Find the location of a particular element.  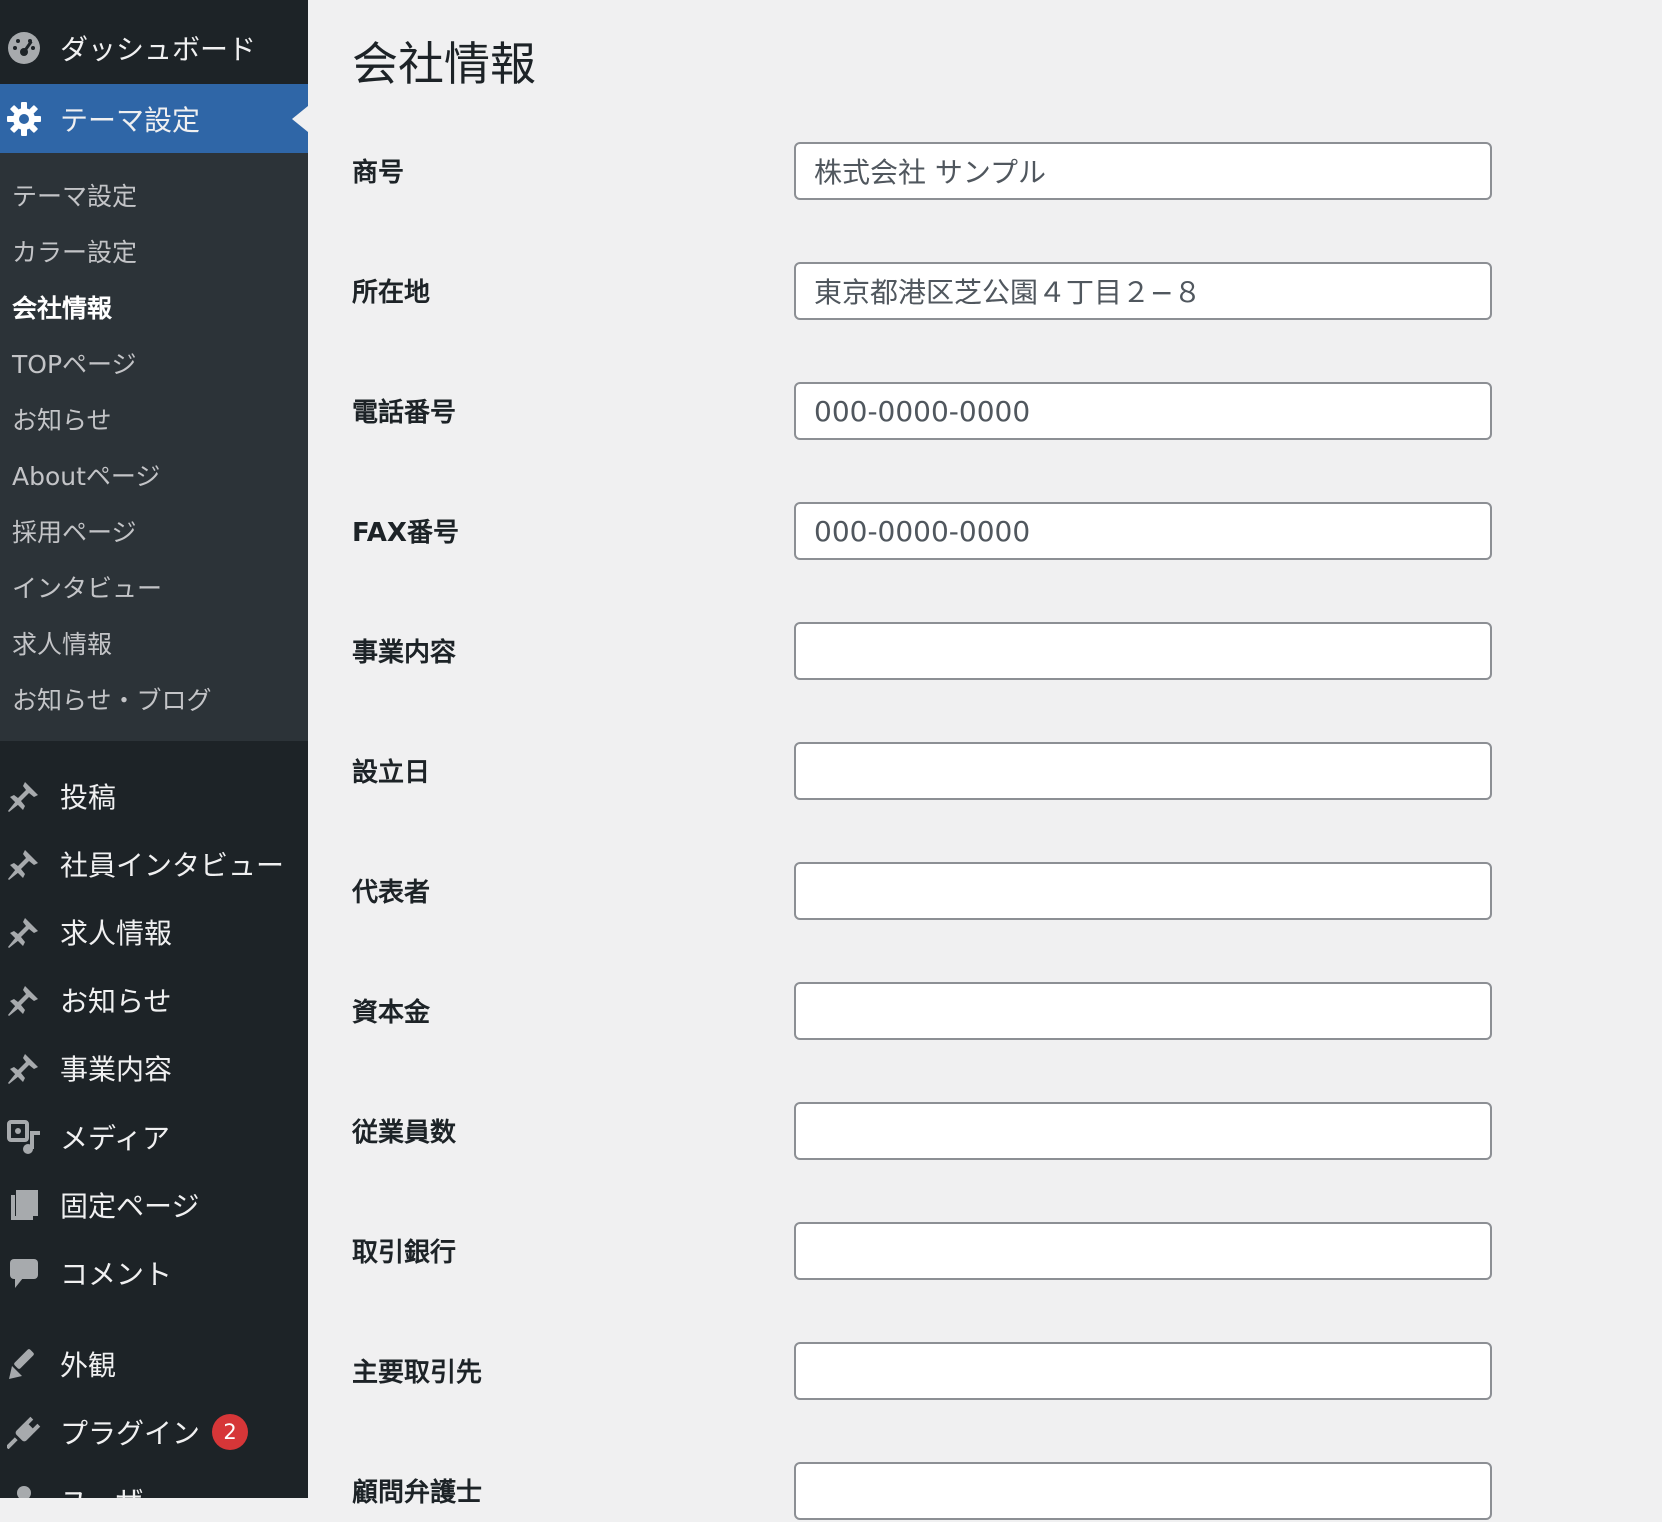

business-input is located at coordinates (1143, 651).